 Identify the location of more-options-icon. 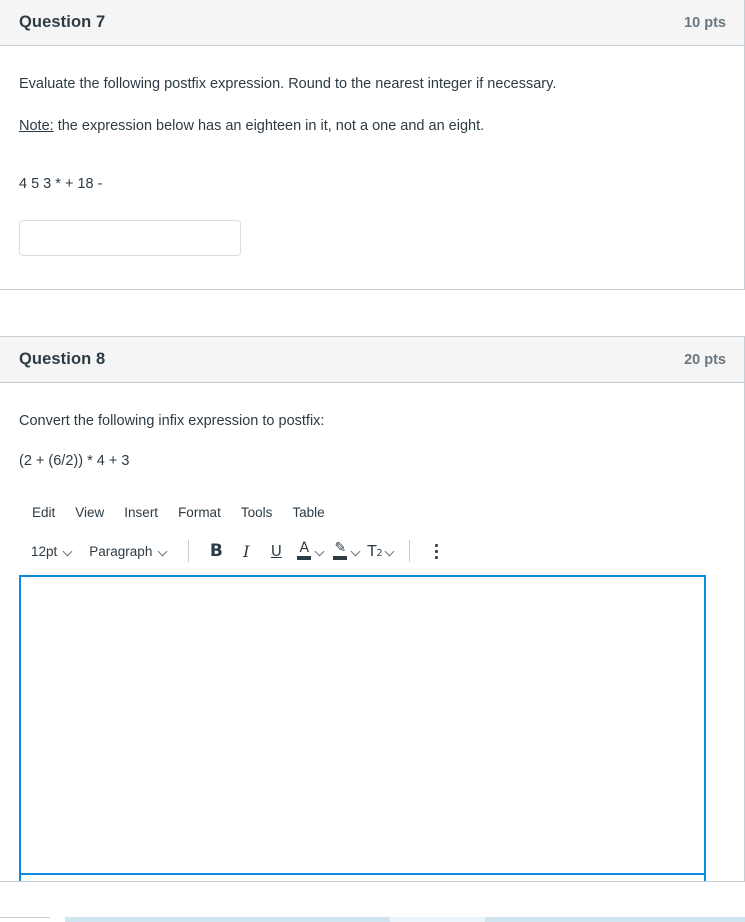
(437, 551).